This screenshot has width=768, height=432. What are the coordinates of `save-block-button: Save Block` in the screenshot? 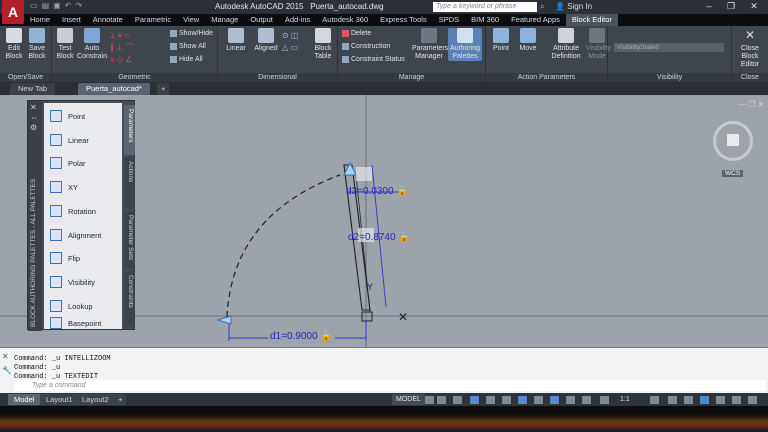 It's located at (37, 44).